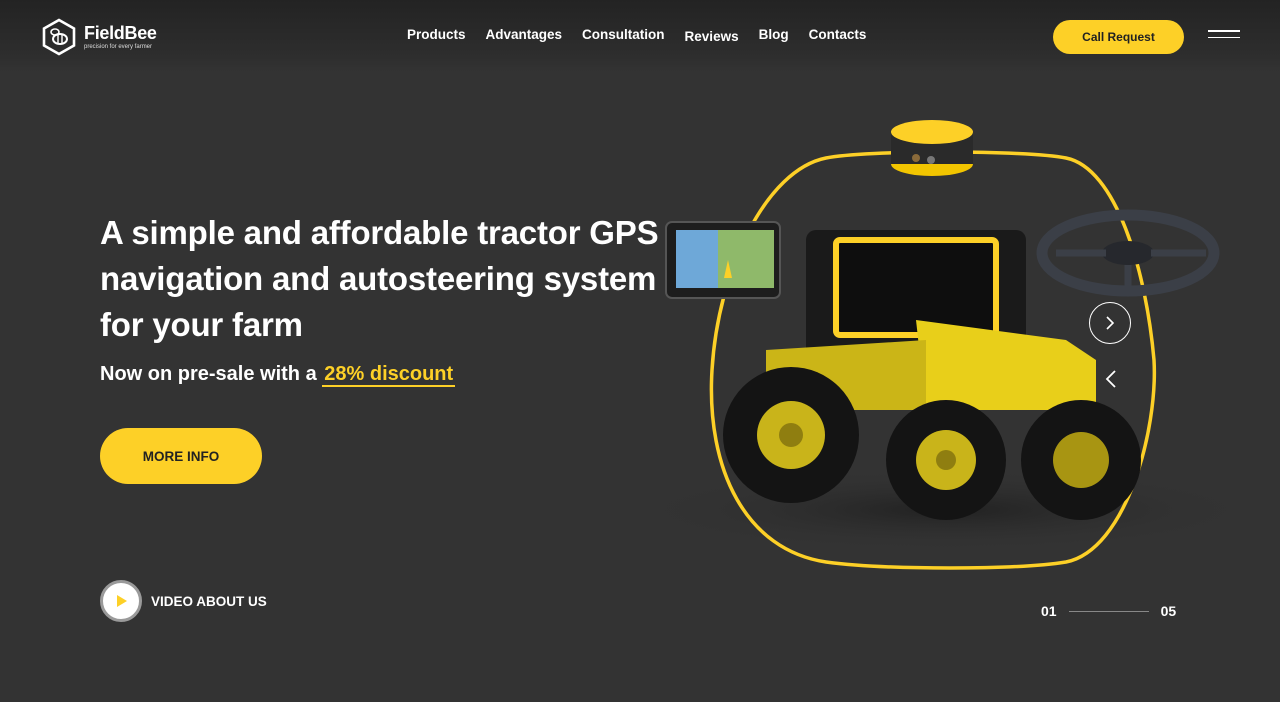 Image resolution: width=1280 pixels, height=702 pixels. What do you see at coordinates (932, 375) in the screenshot?
I see `tractor-icon` at bounding box center [932, 375].